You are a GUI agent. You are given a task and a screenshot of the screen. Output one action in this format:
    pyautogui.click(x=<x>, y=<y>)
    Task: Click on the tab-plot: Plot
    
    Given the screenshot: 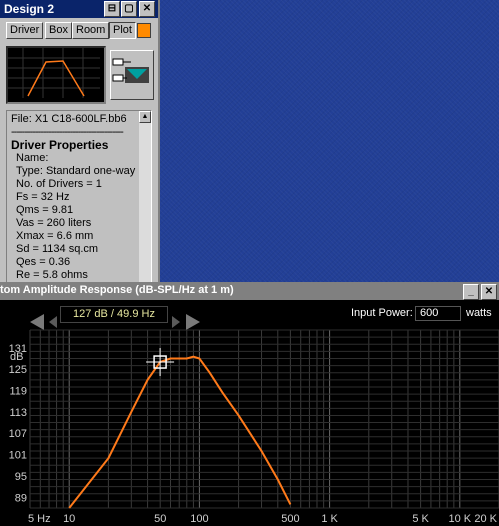 What is the action you would take?
    pyautogui.click(x=122, y=30)
    